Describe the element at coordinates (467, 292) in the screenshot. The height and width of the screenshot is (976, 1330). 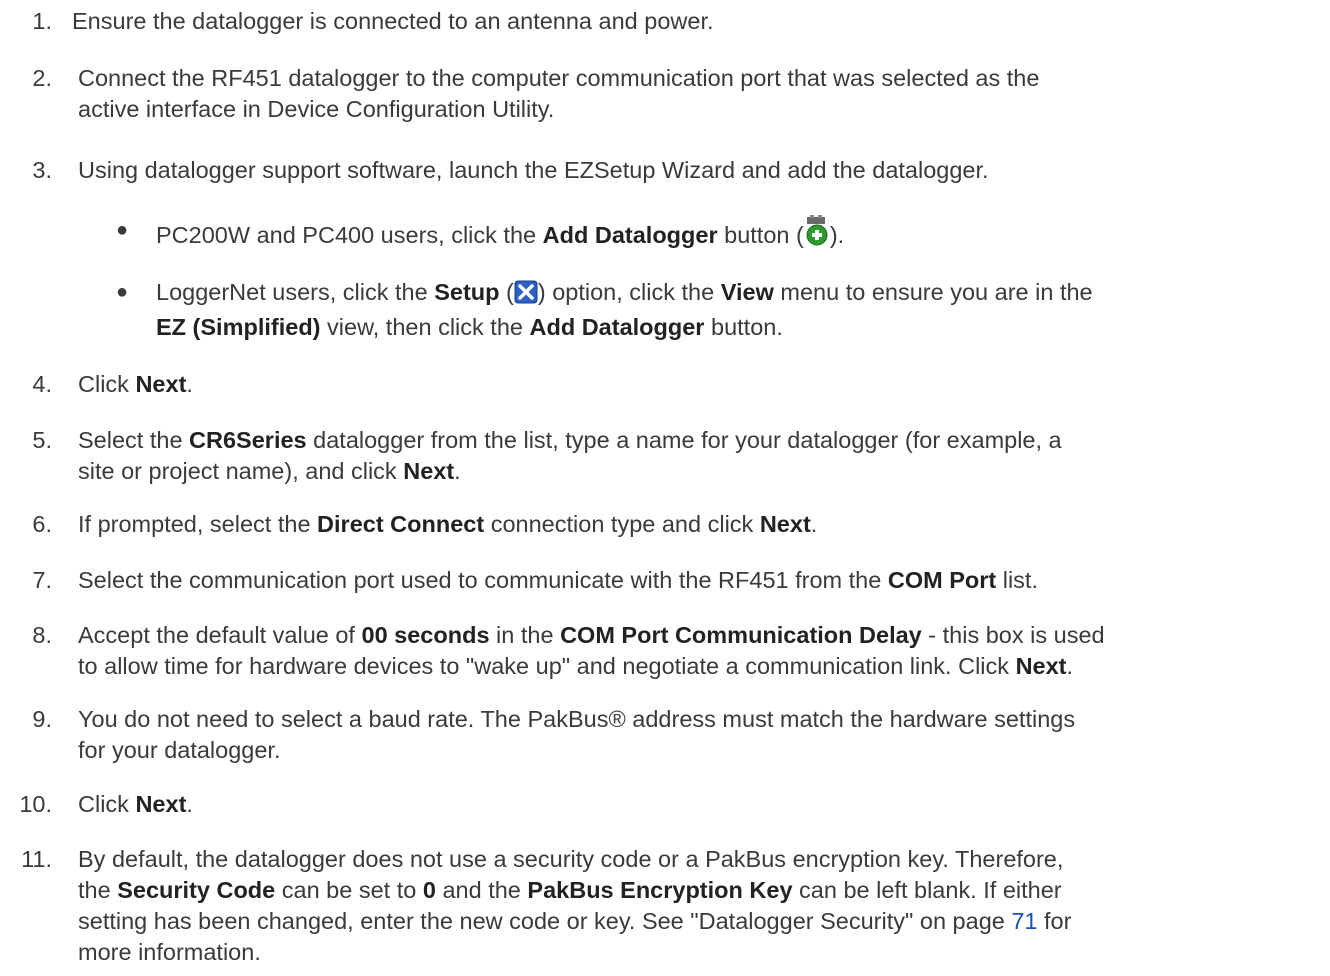
I see `ui-term: Setup` at that location.